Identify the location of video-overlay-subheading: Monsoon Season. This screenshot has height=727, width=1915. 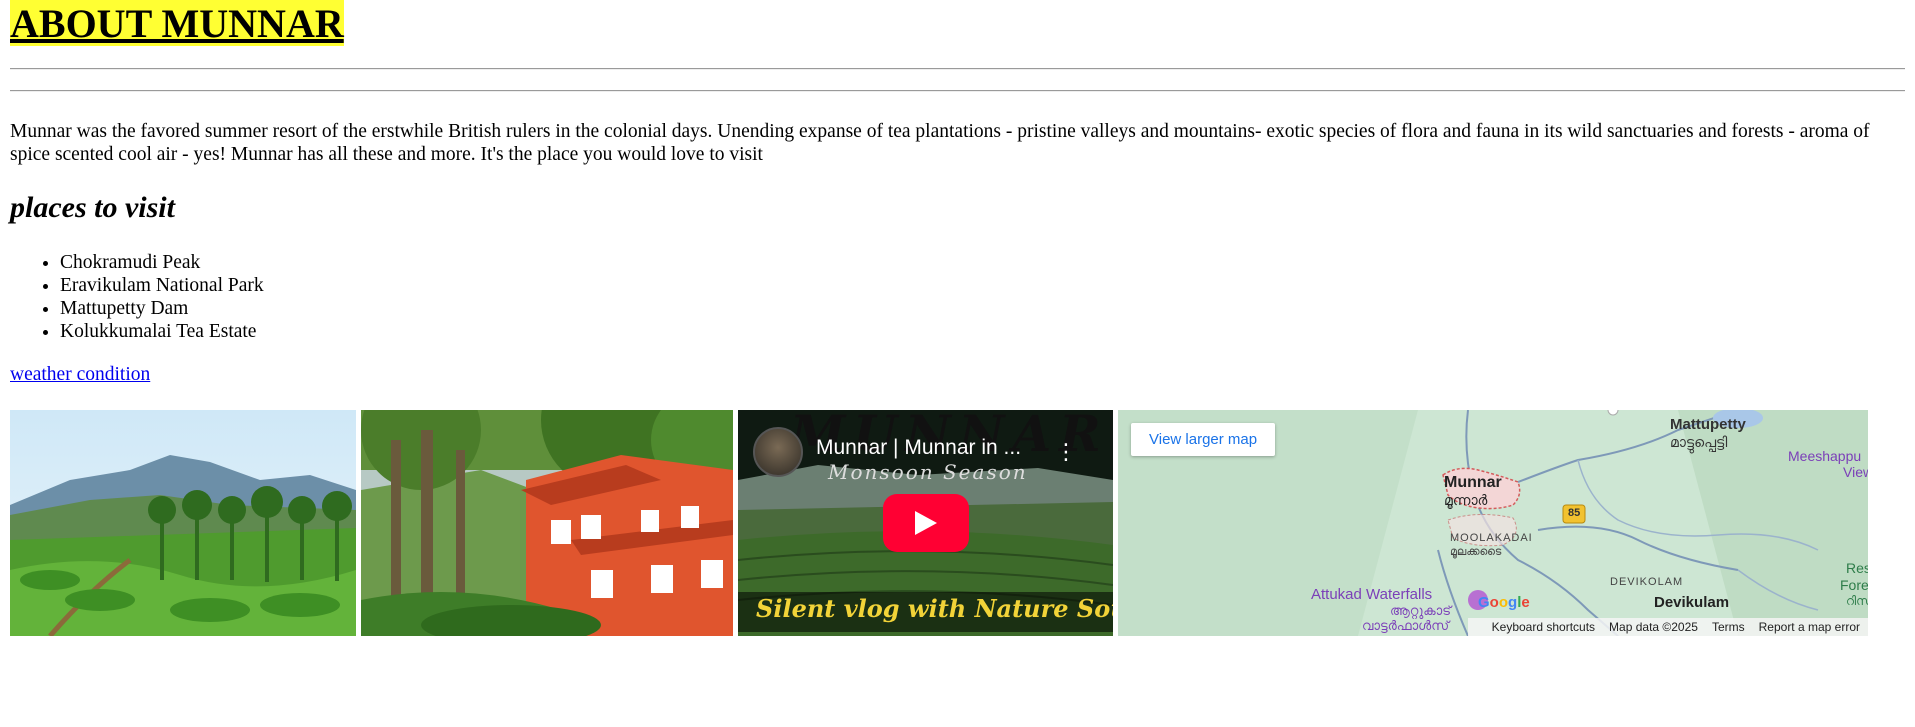
(928, 472).